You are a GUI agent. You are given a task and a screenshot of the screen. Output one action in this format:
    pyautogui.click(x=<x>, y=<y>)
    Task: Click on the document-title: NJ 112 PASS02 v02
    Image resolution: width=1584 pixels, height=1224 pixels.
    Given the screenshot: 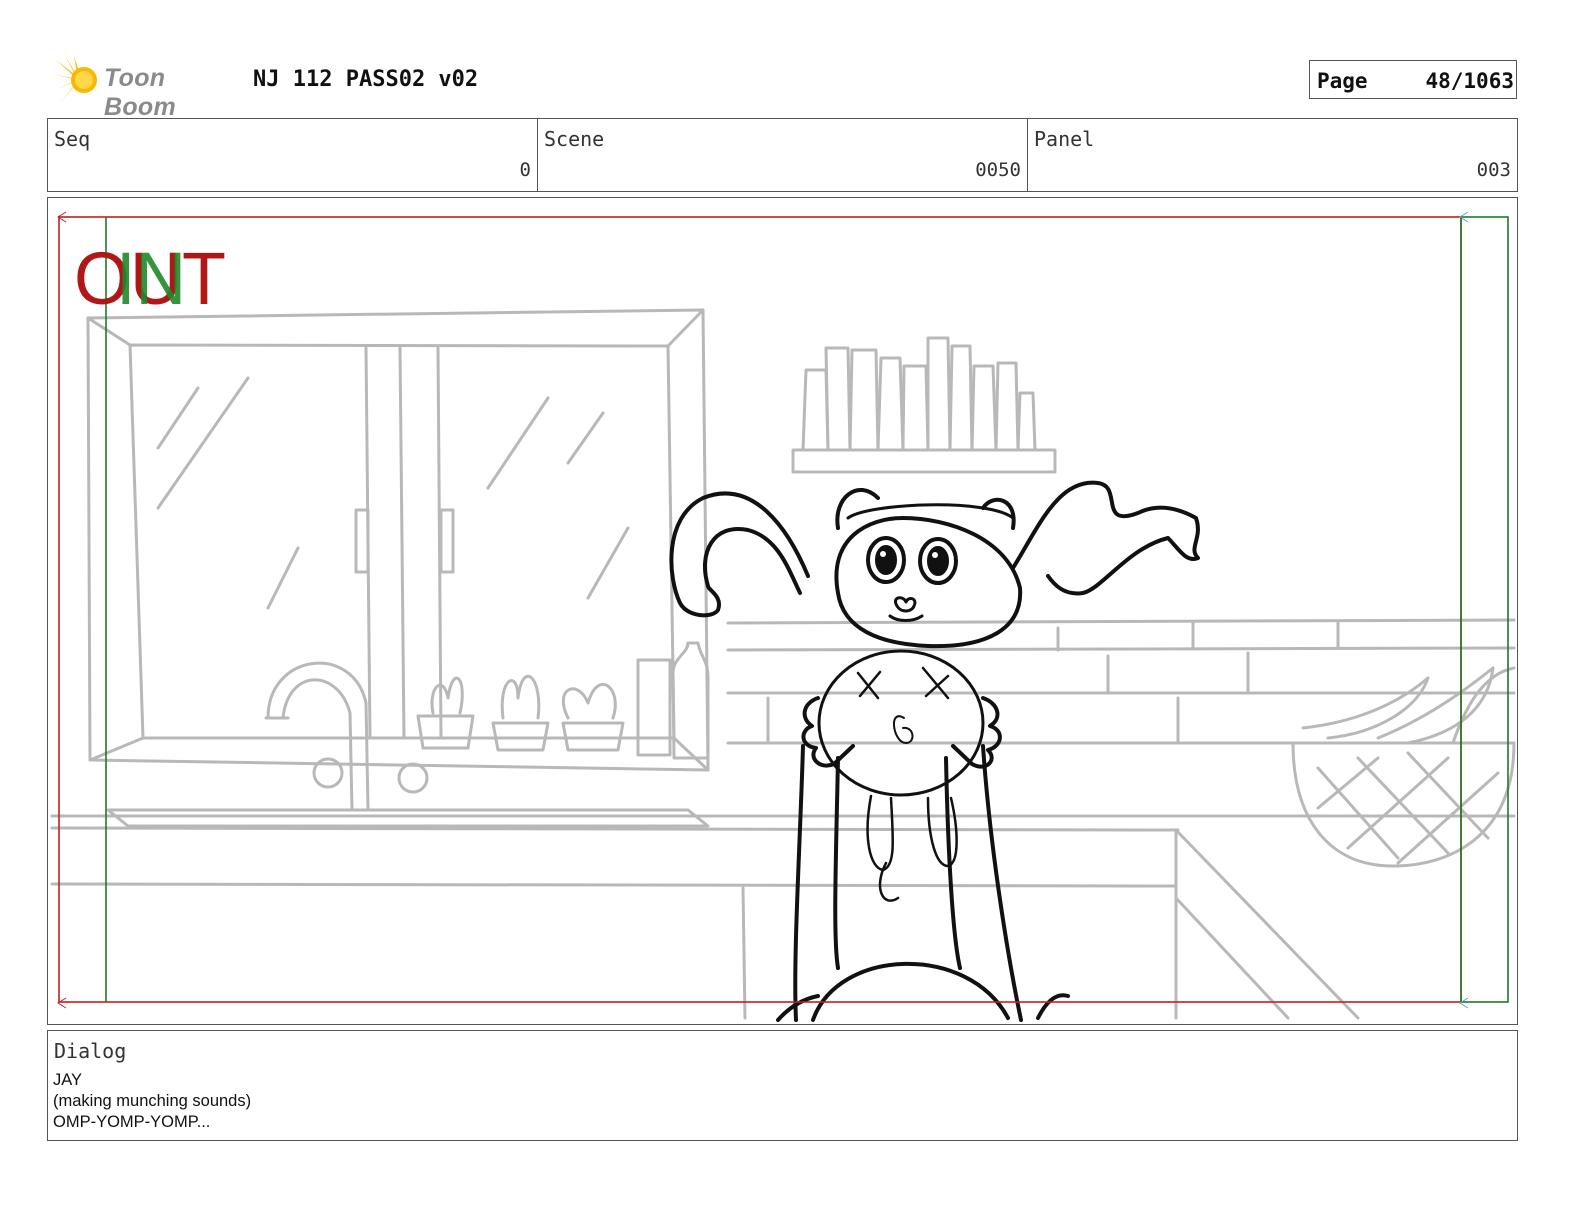 What is the action you would take?
    pyautogui.click(x=366, y=79)
    